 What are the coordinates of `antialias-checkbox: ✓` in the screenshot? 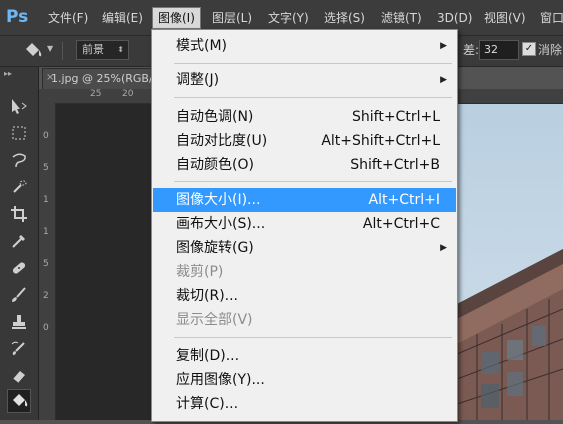 It's located at (529, 49).